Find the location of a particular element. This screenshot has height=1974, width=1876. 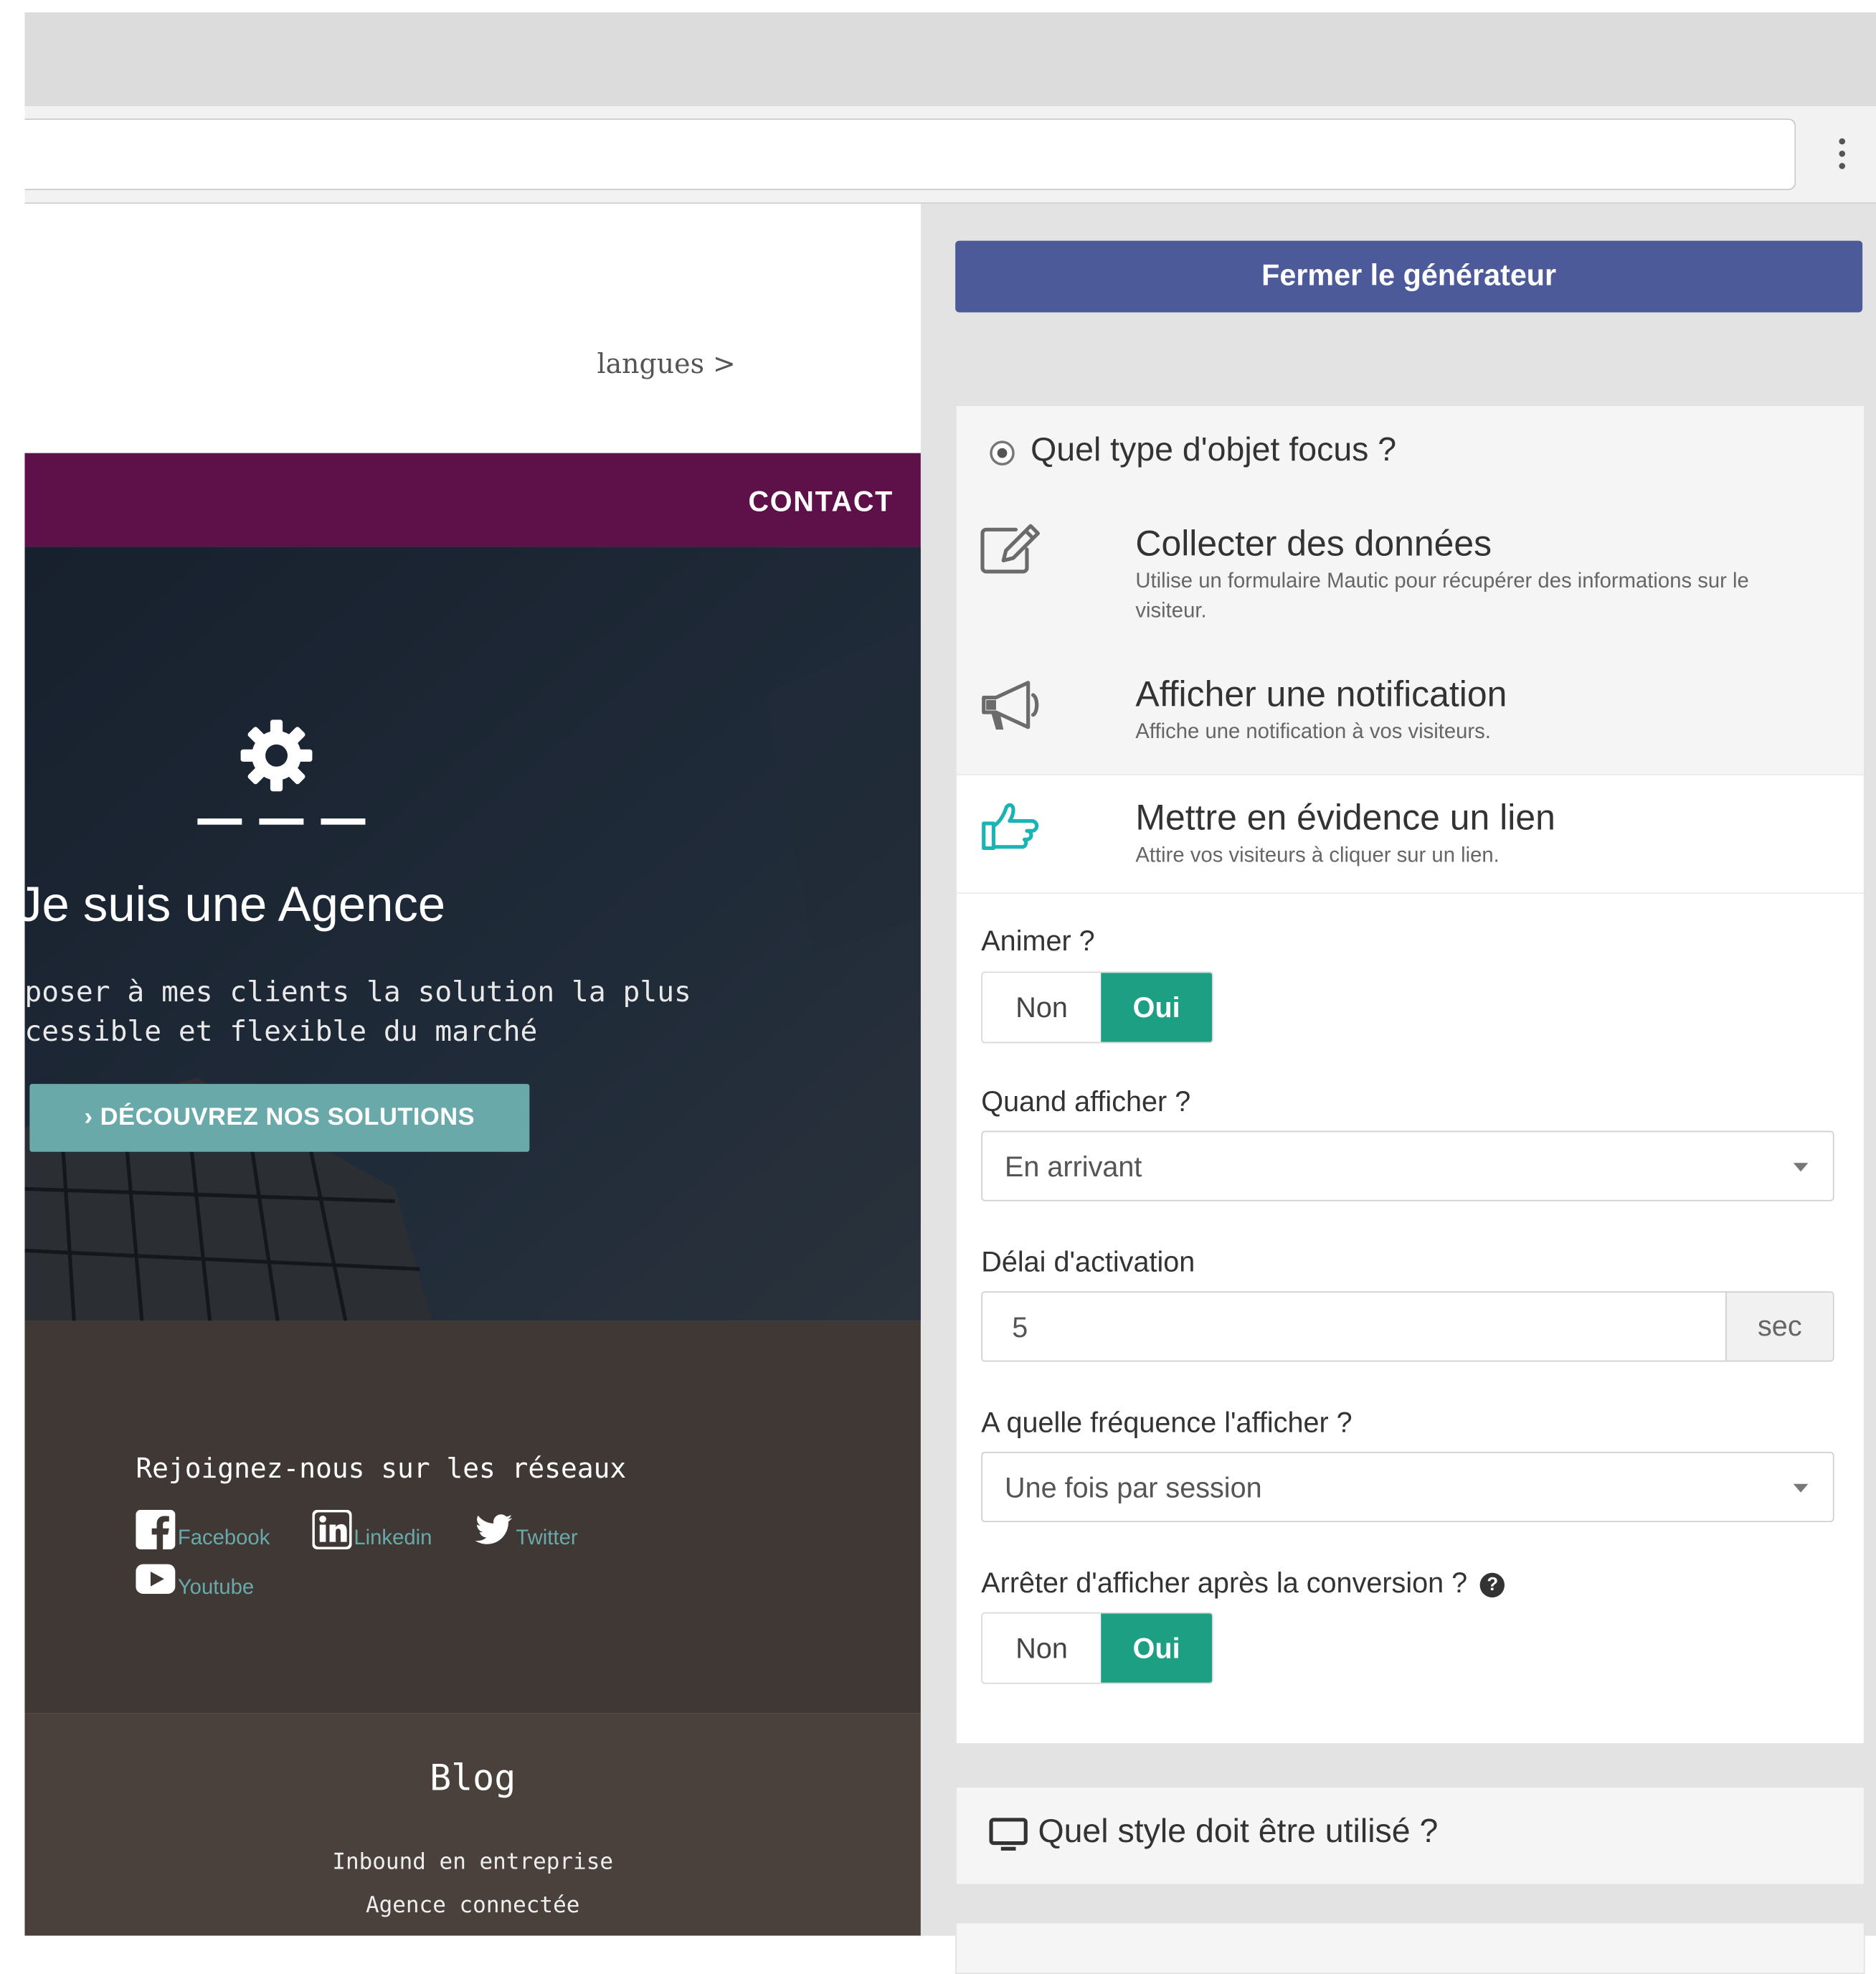

languages-link: langues > is located at coordinates (666, 364).